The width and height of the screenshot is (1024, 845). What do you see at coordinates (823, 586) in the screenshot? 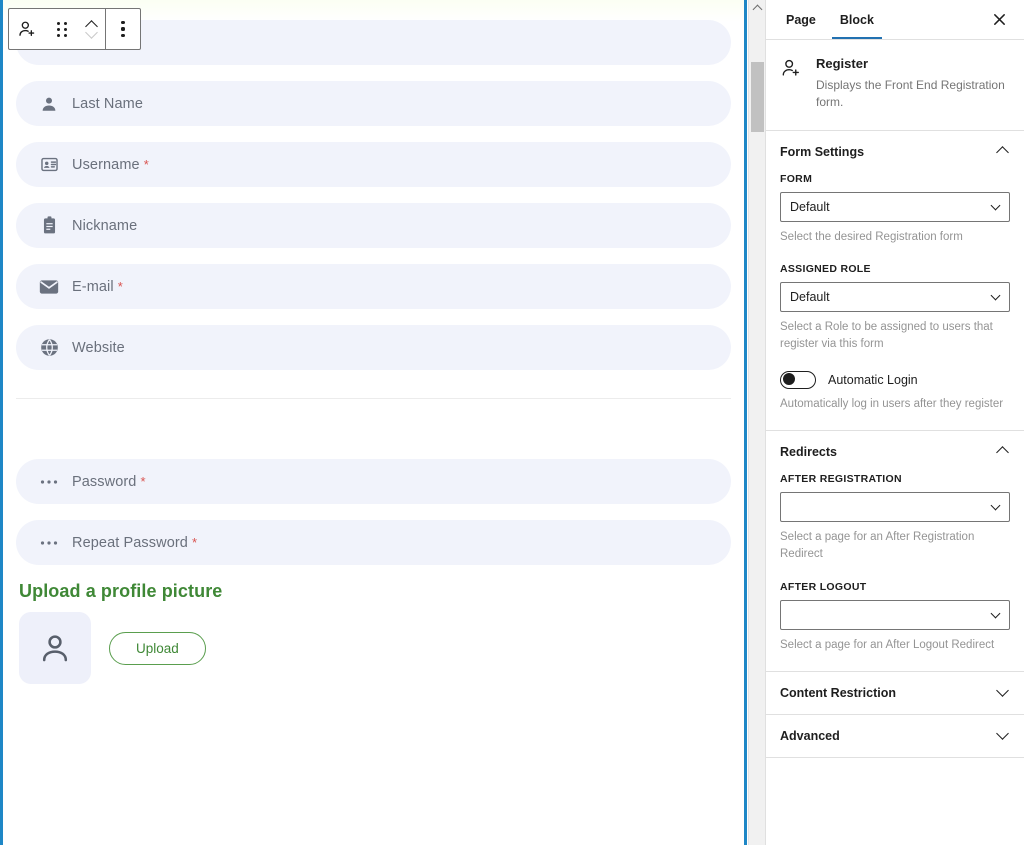
I see `field-label-after-logout: AFTER LOGOUT` at bounding box center [823, 586].